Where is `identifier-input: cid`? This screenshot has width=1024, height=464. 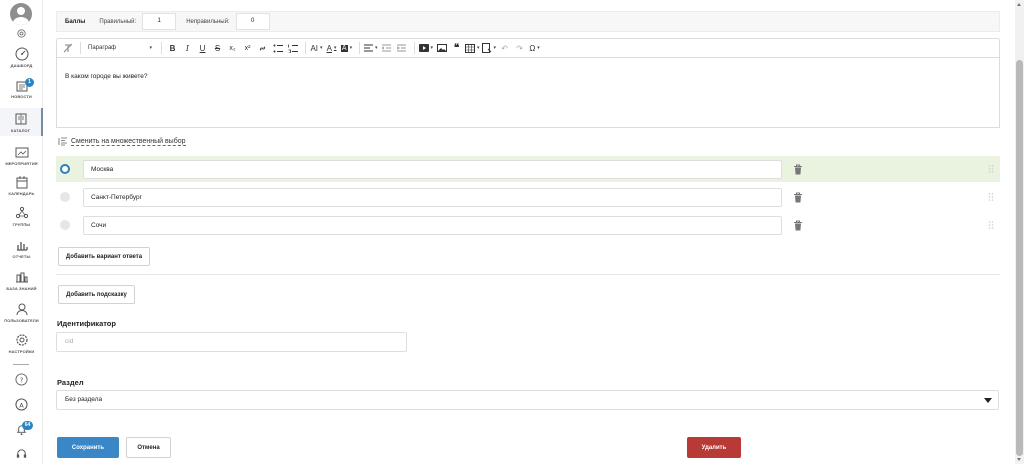
identifier-input: cid is located at coordinates (231, 342).